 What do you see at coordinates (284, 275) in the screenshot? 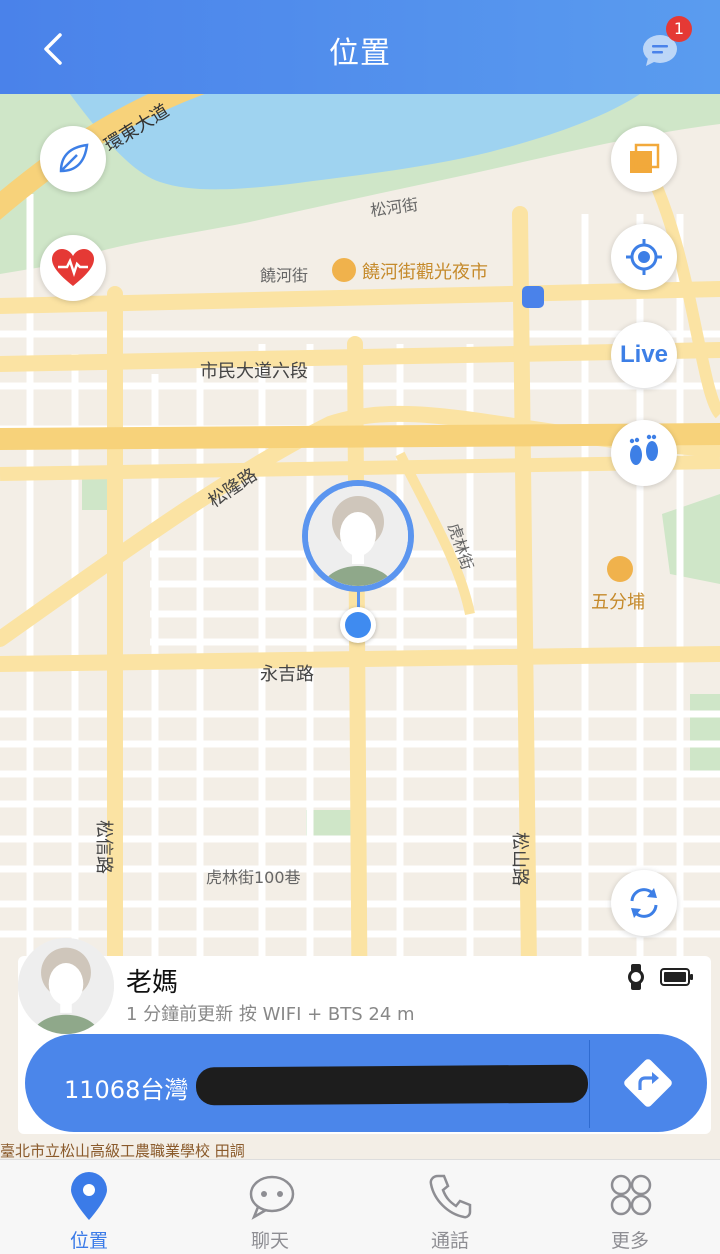
I see `map-label-raohe: 饒河街` at bounding box center [284, 275].